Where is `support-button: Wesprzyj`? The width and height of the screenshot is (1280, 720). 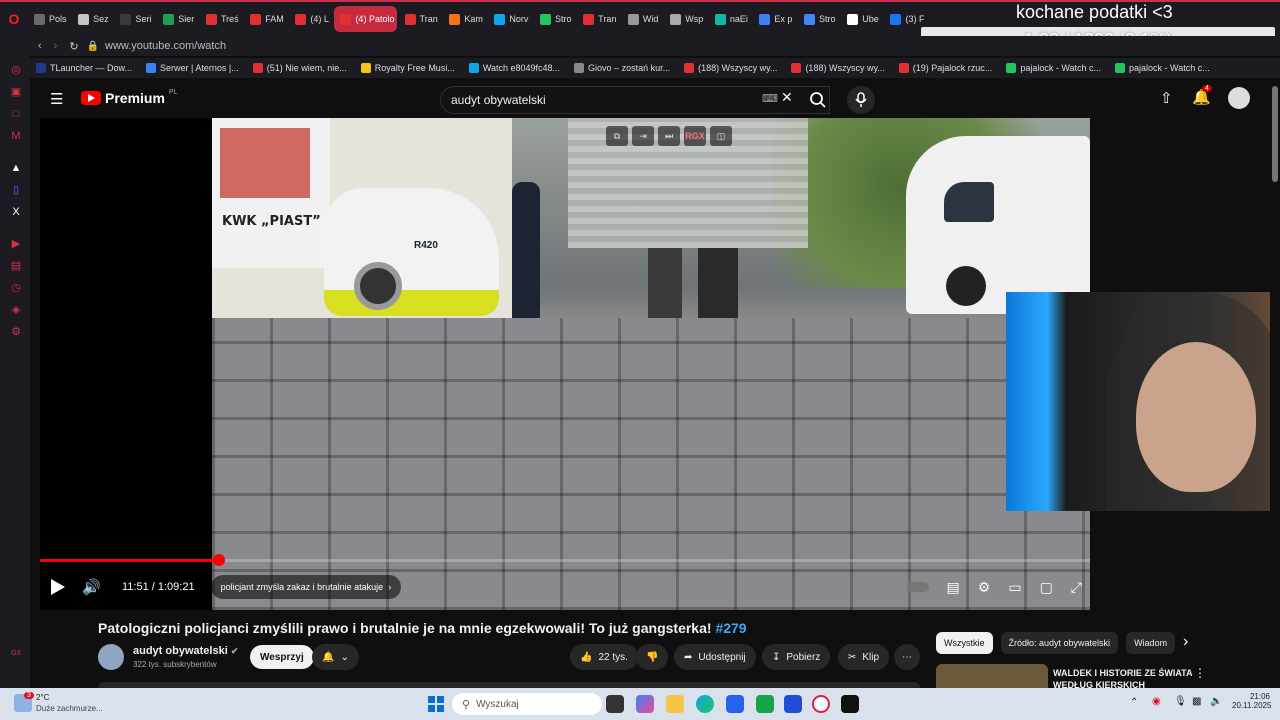 support-button: Wesprzyj is located at coordinates (282, 657).